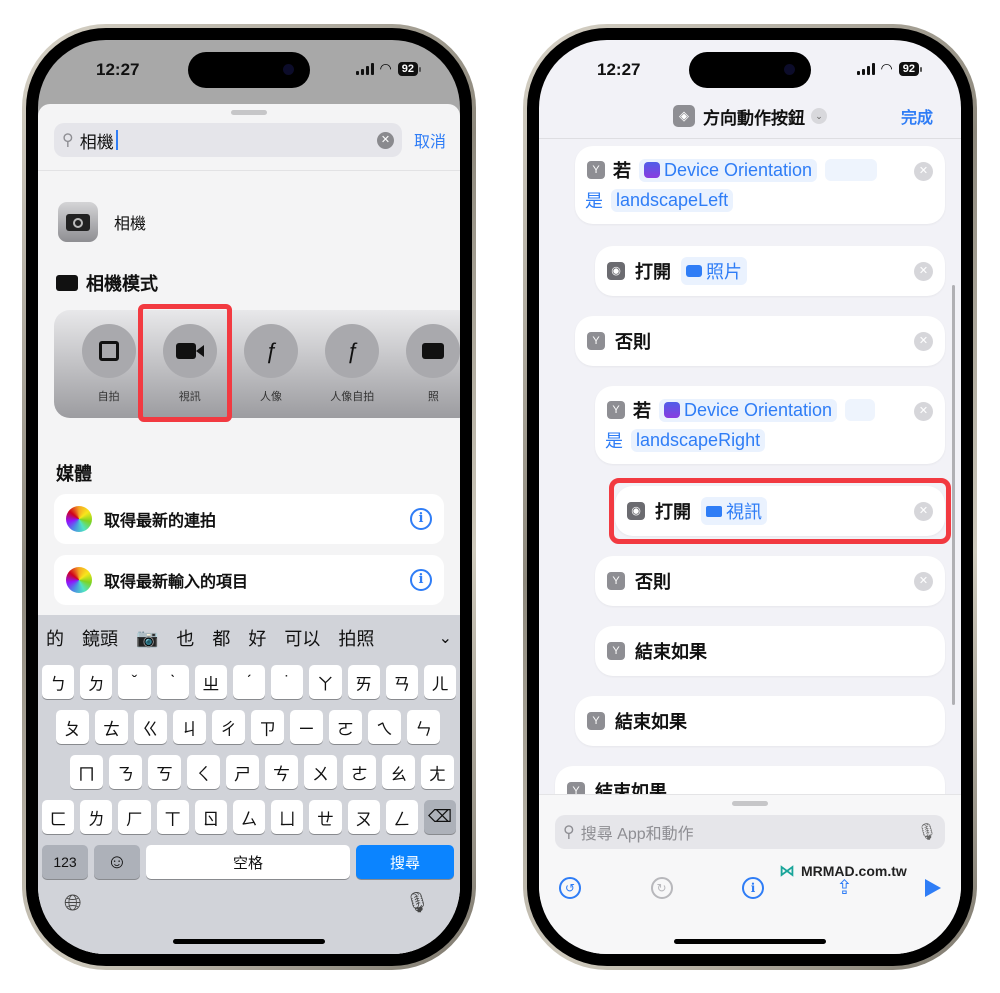 The width and height of the screenshot is (1000, 993). I want to click on key: ㄍ, so click(150, 727).